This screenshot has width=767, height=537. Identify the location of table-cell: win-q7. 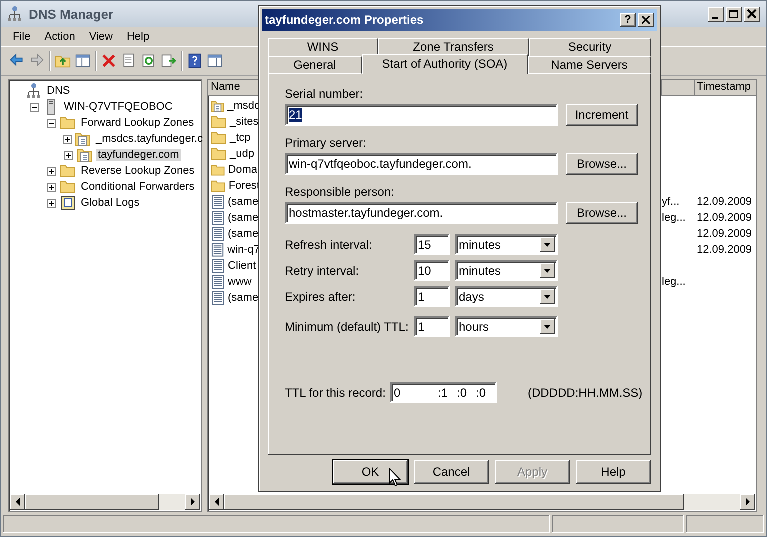
(244, 250).